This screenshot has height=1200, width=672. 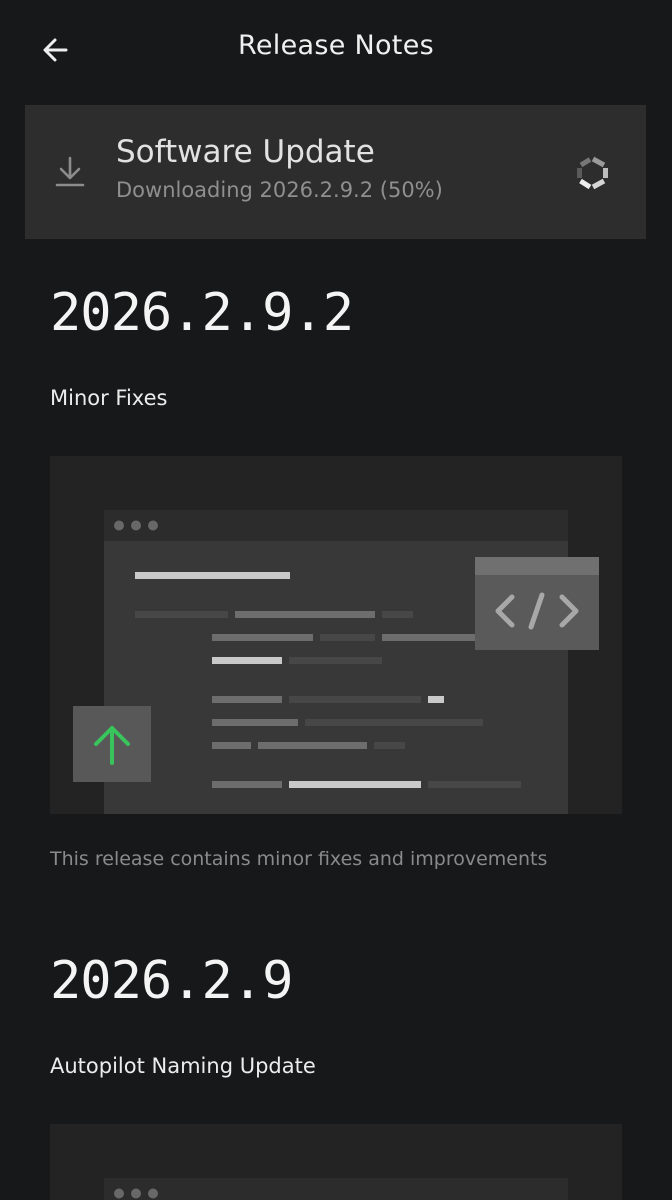 What do you see at coordinates (336, 45) in the screenshot?
I see `page-title: Release Notes` at bounding box center [336, 45].